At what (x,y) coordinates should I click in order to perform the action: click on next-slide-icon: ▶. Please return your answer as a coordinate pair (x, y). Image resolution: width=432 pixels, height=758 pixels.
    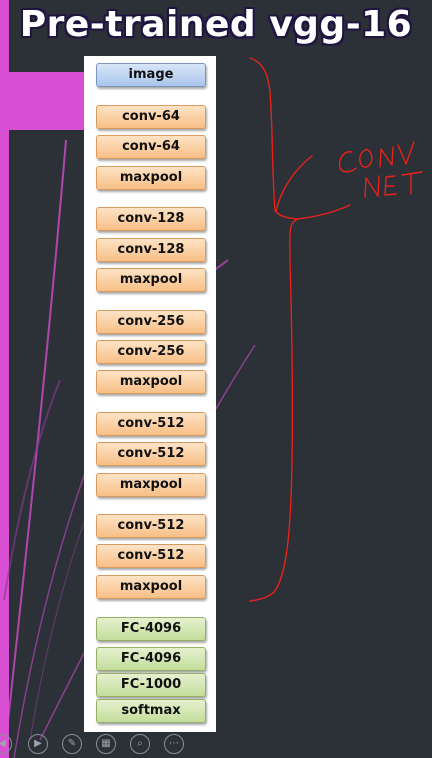
    Looking at the image, I should click on (38, 744).